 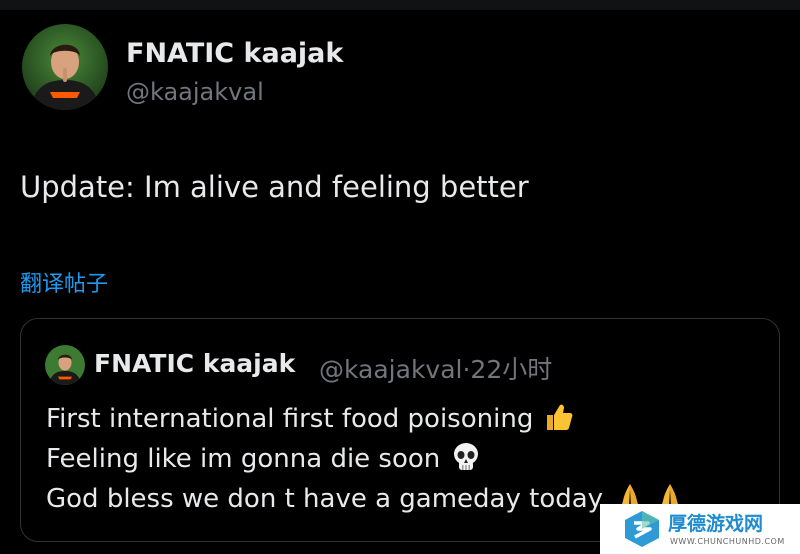 What do you see at coordinates (274, 187) in the screenshot?
I see `tweet-text: Update: Im alive and feeling better` at bounding box center [274, 187].